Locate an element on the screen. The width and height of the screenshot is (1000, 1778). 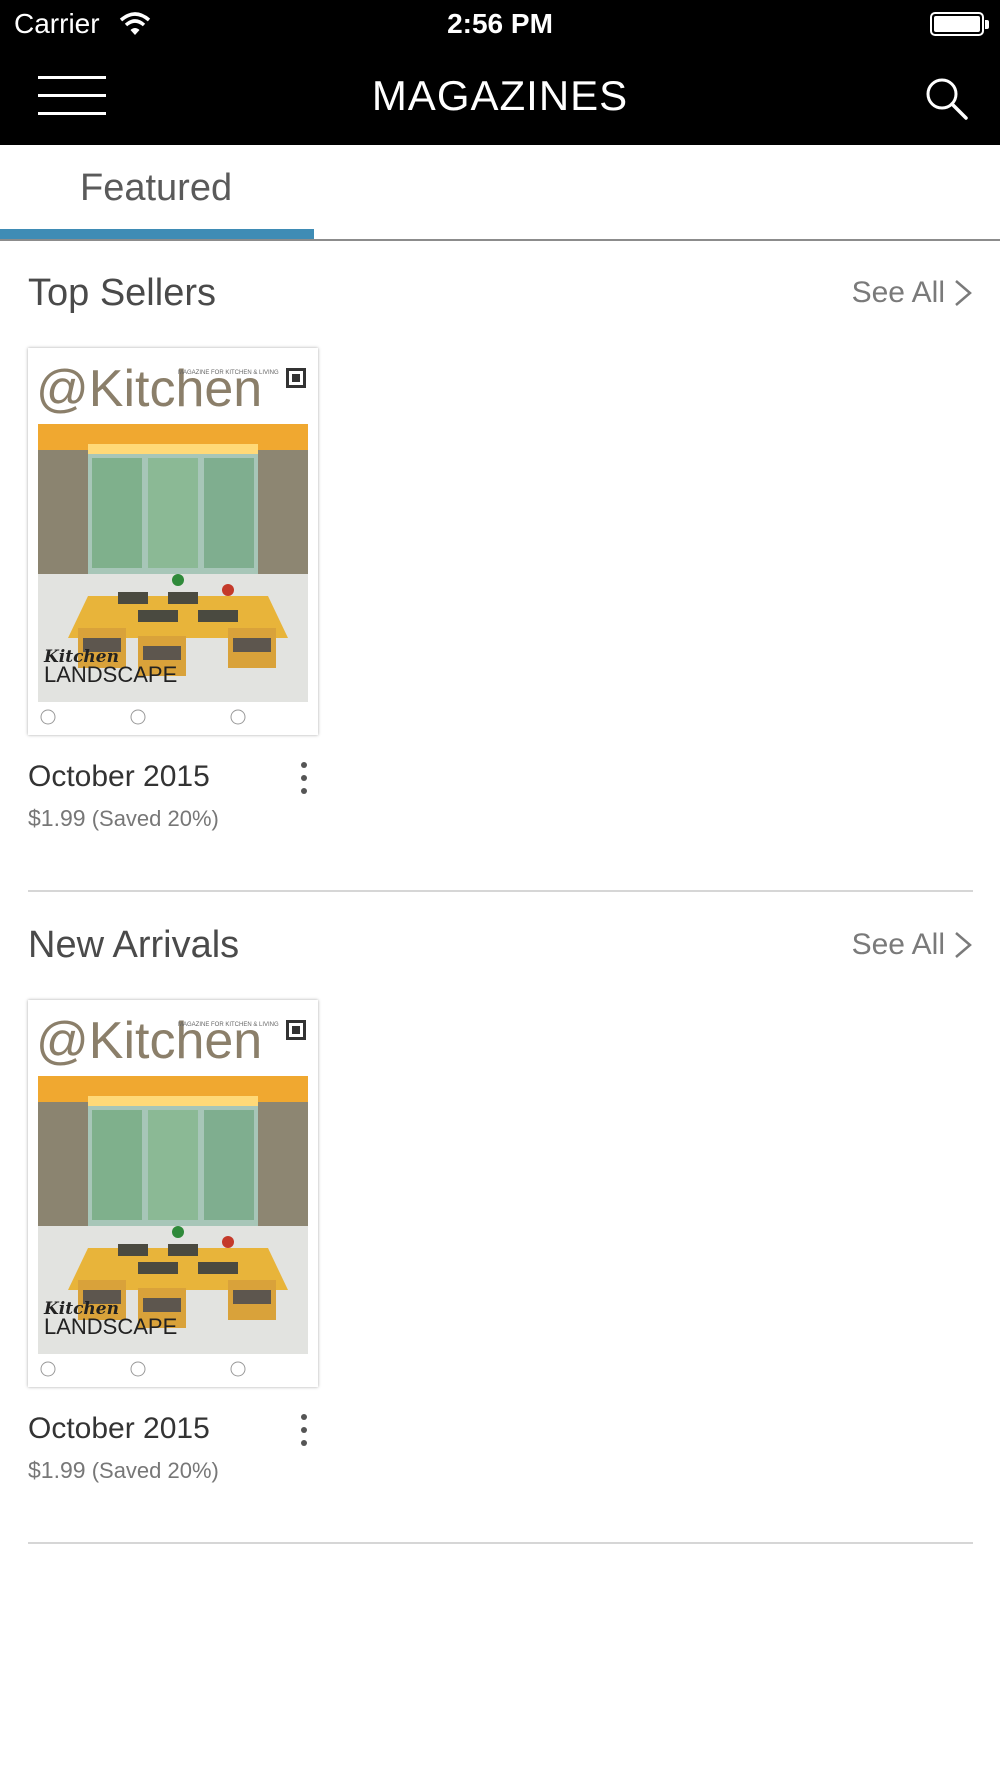
status-bar: Carrier 2:56 PM is located at coordinates (500, 25).